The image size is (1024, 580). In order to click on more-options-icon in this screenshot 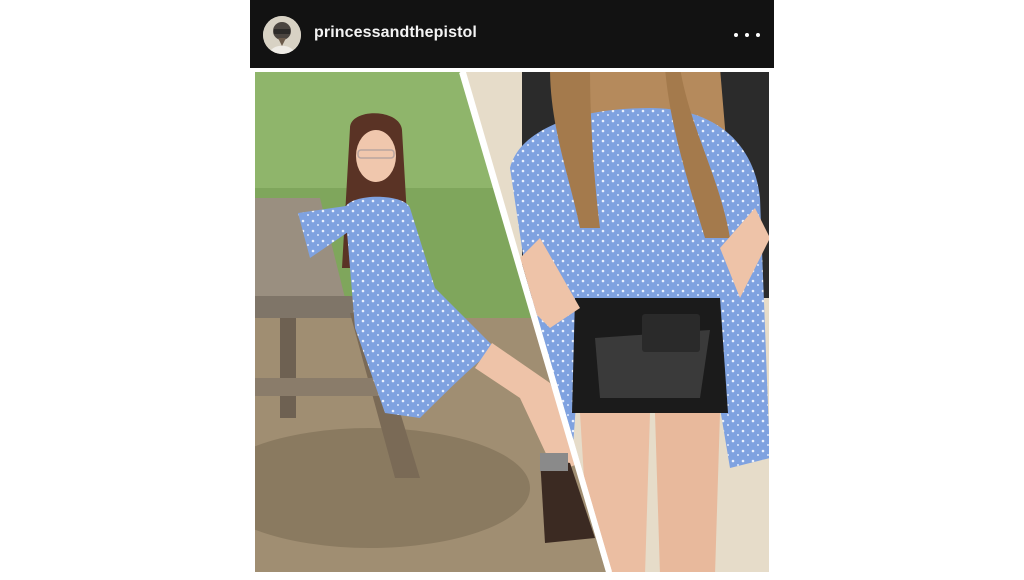, I will do `click(747, 35)`.